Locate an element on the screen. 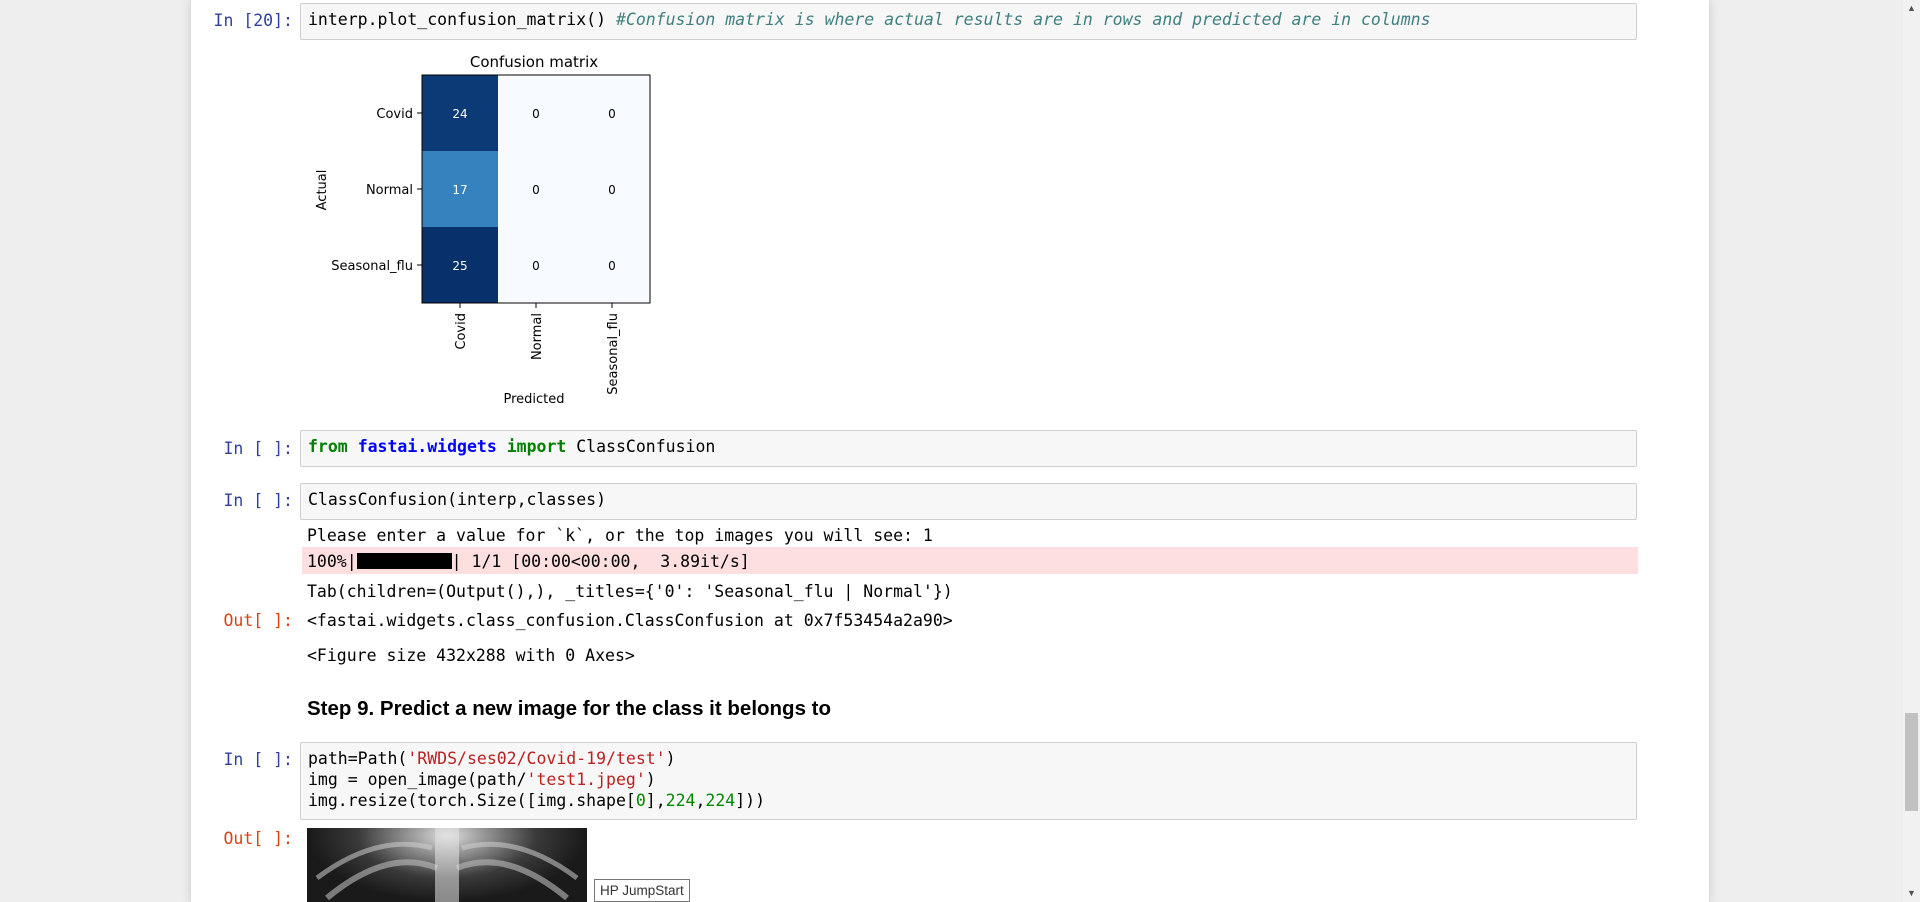  x-tick-label: Normal is located at coordinates (537, 336).